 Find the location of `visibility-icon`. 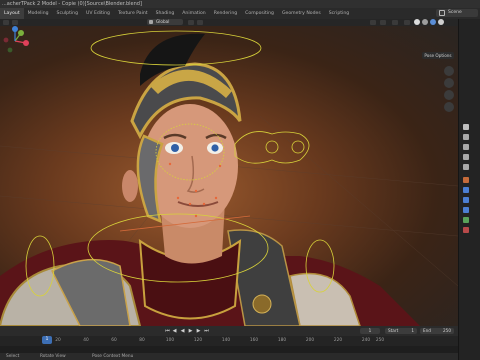

visibility-icon is located at coordinates (373, 22).